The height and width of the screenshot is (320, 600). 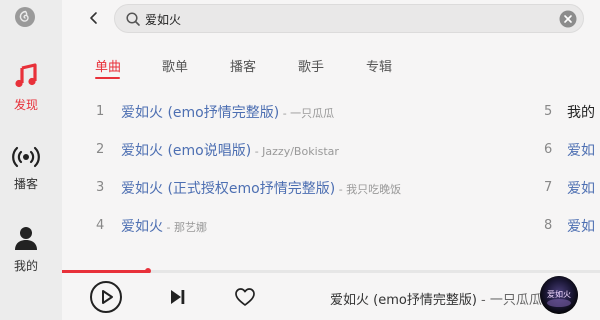 I want to click on song-number: 5, so click(x=548, y=111).